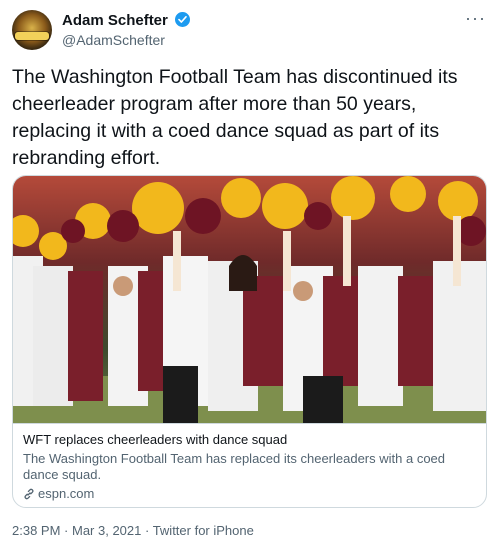 The width and height of the screenshot is (500, 553). What do you see at coordinates (32, 30) in the screenshot?
I see `avatar` at bounding box center [32, 30].